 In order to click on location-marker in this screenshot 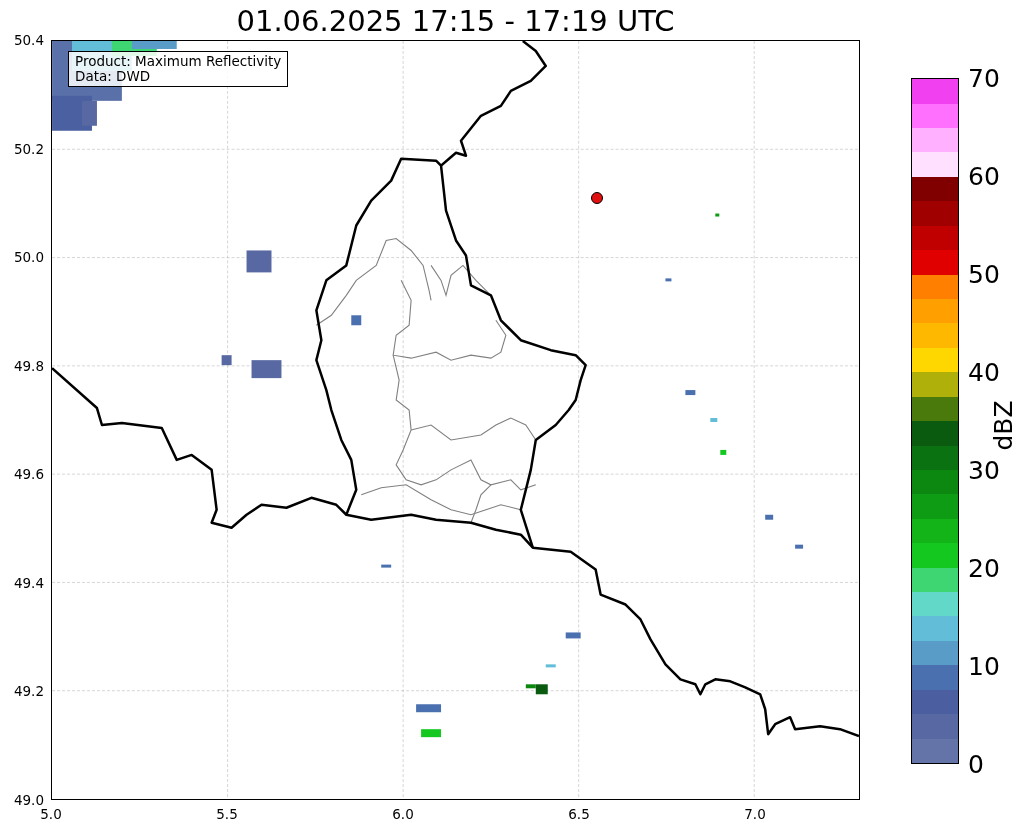, I will do `click(597, 198)`.